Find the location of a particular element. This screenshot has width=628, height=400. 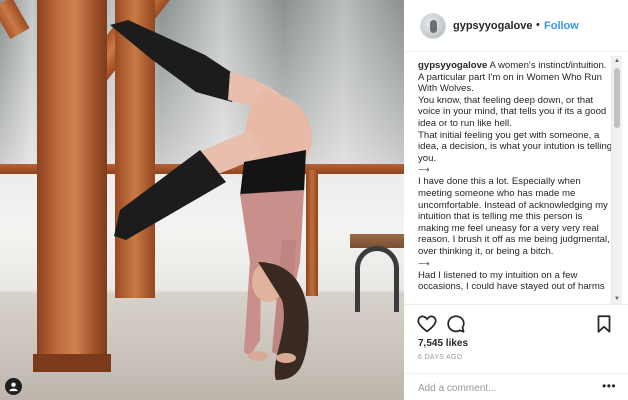

comment-row: ••• is located at coordinates (516, 386).